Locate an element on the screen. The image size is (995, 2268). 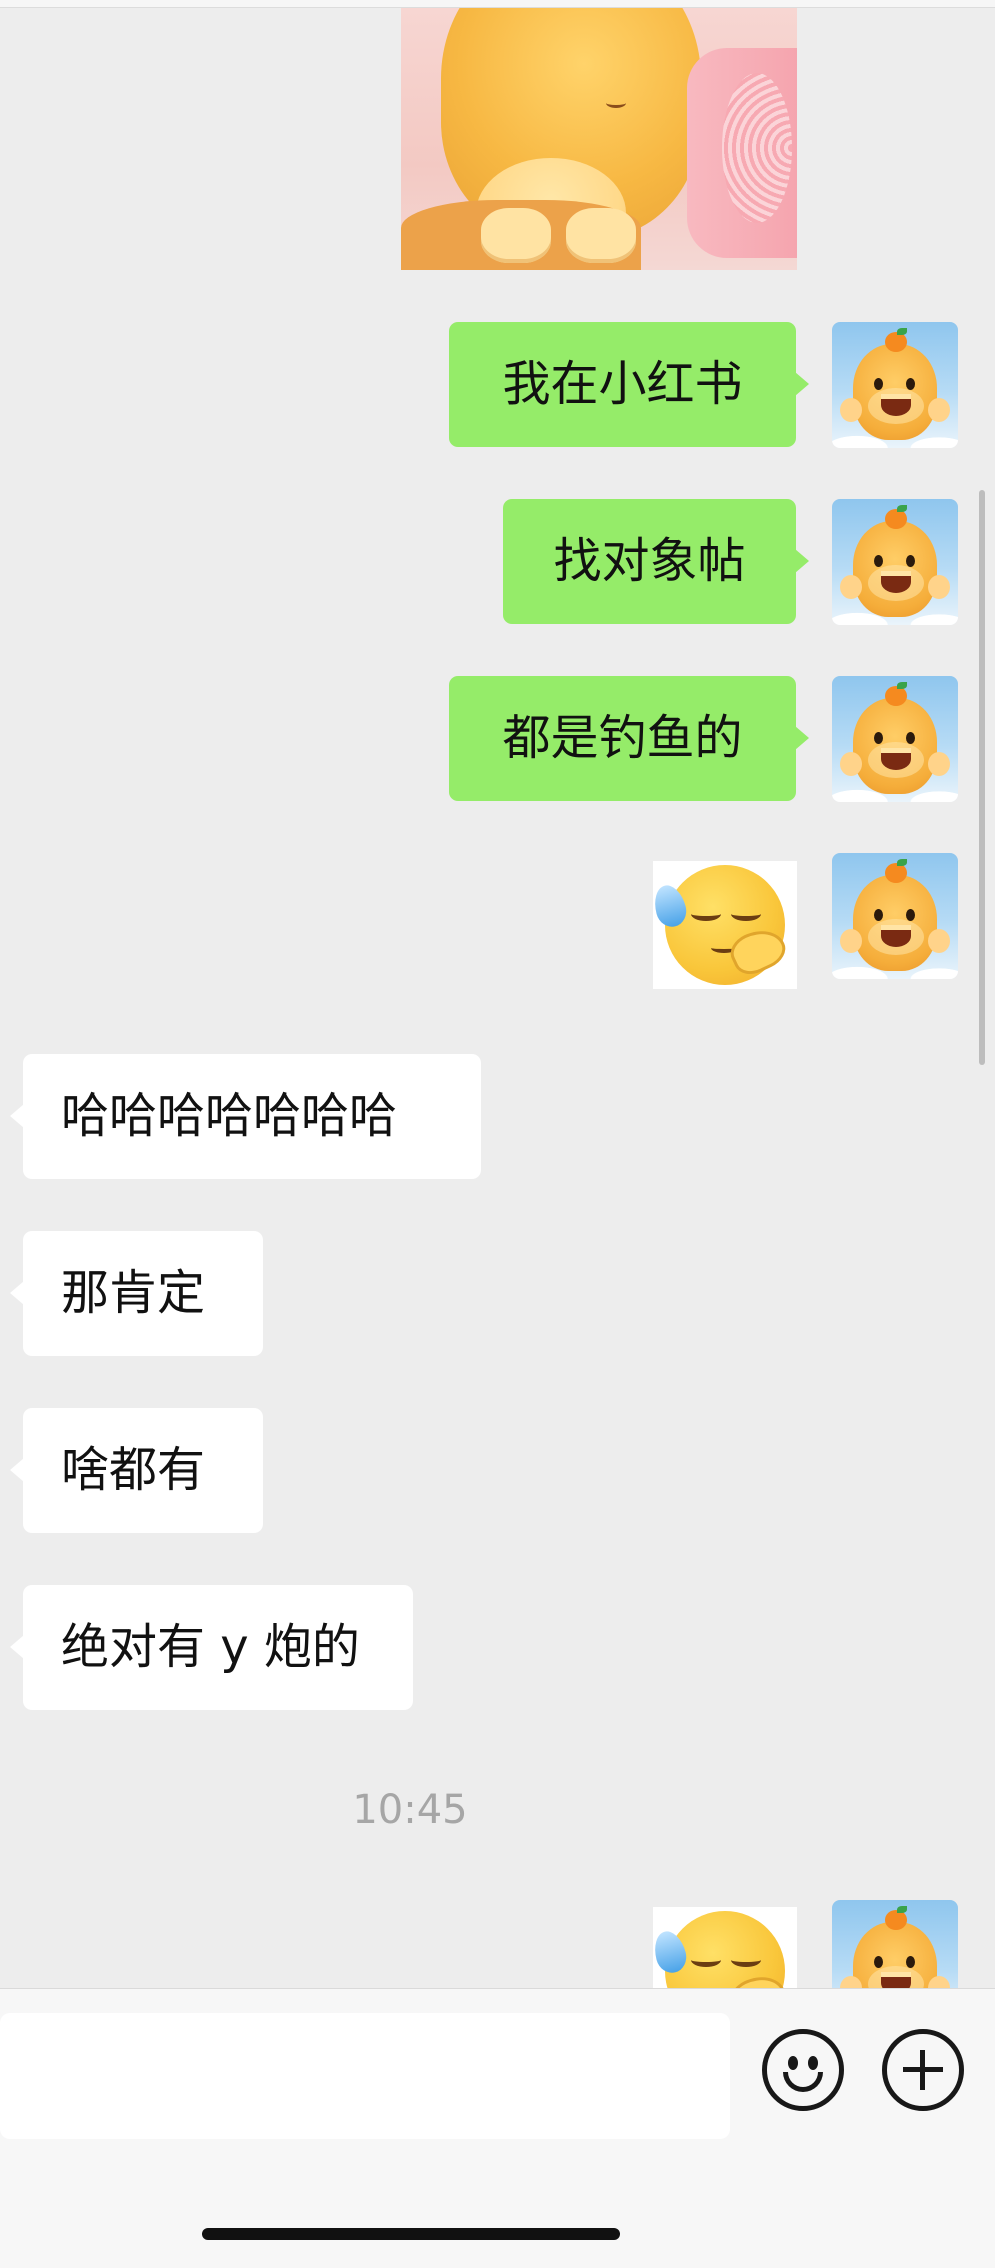
emoji-face is located at coordinates (728, 925).